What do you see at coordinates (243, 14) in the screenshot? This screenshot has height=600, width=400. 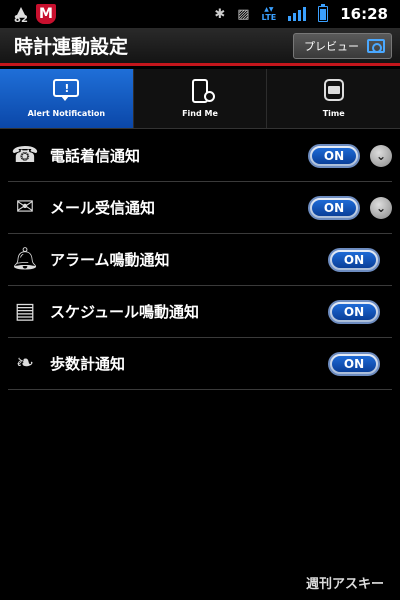 I see `vibrate-icon: ▨` at bounding box center [243, 14].